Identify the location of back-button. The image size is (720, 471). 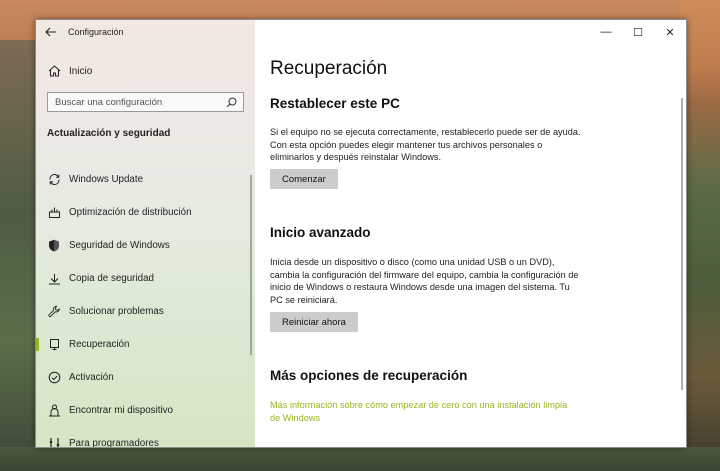
(51, 32).